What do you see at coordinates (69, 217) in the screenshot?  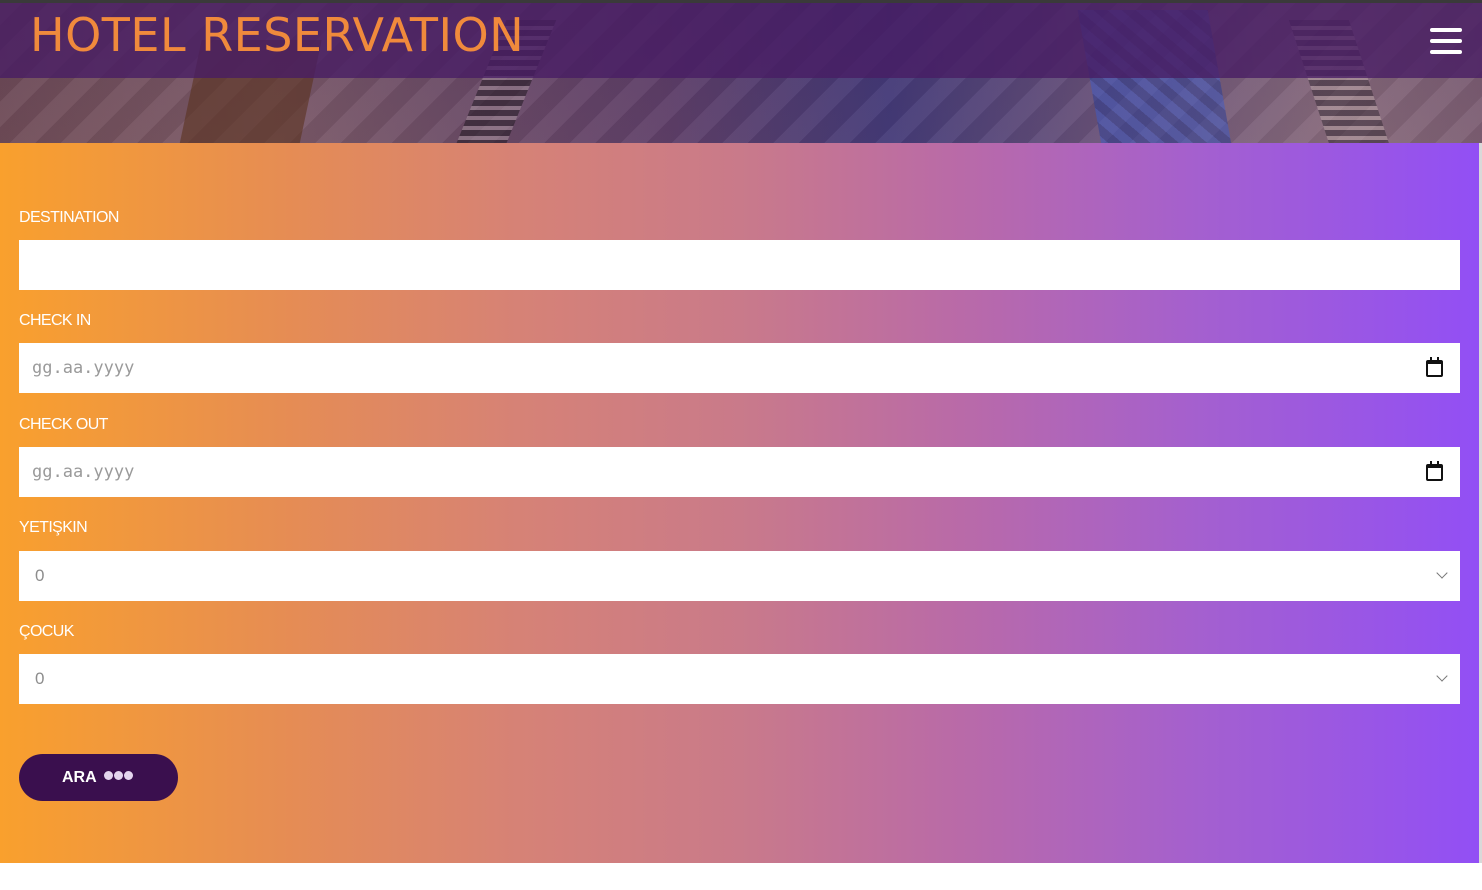 I see `destination-label: DESTINATION` at bounding box center [69, 217].